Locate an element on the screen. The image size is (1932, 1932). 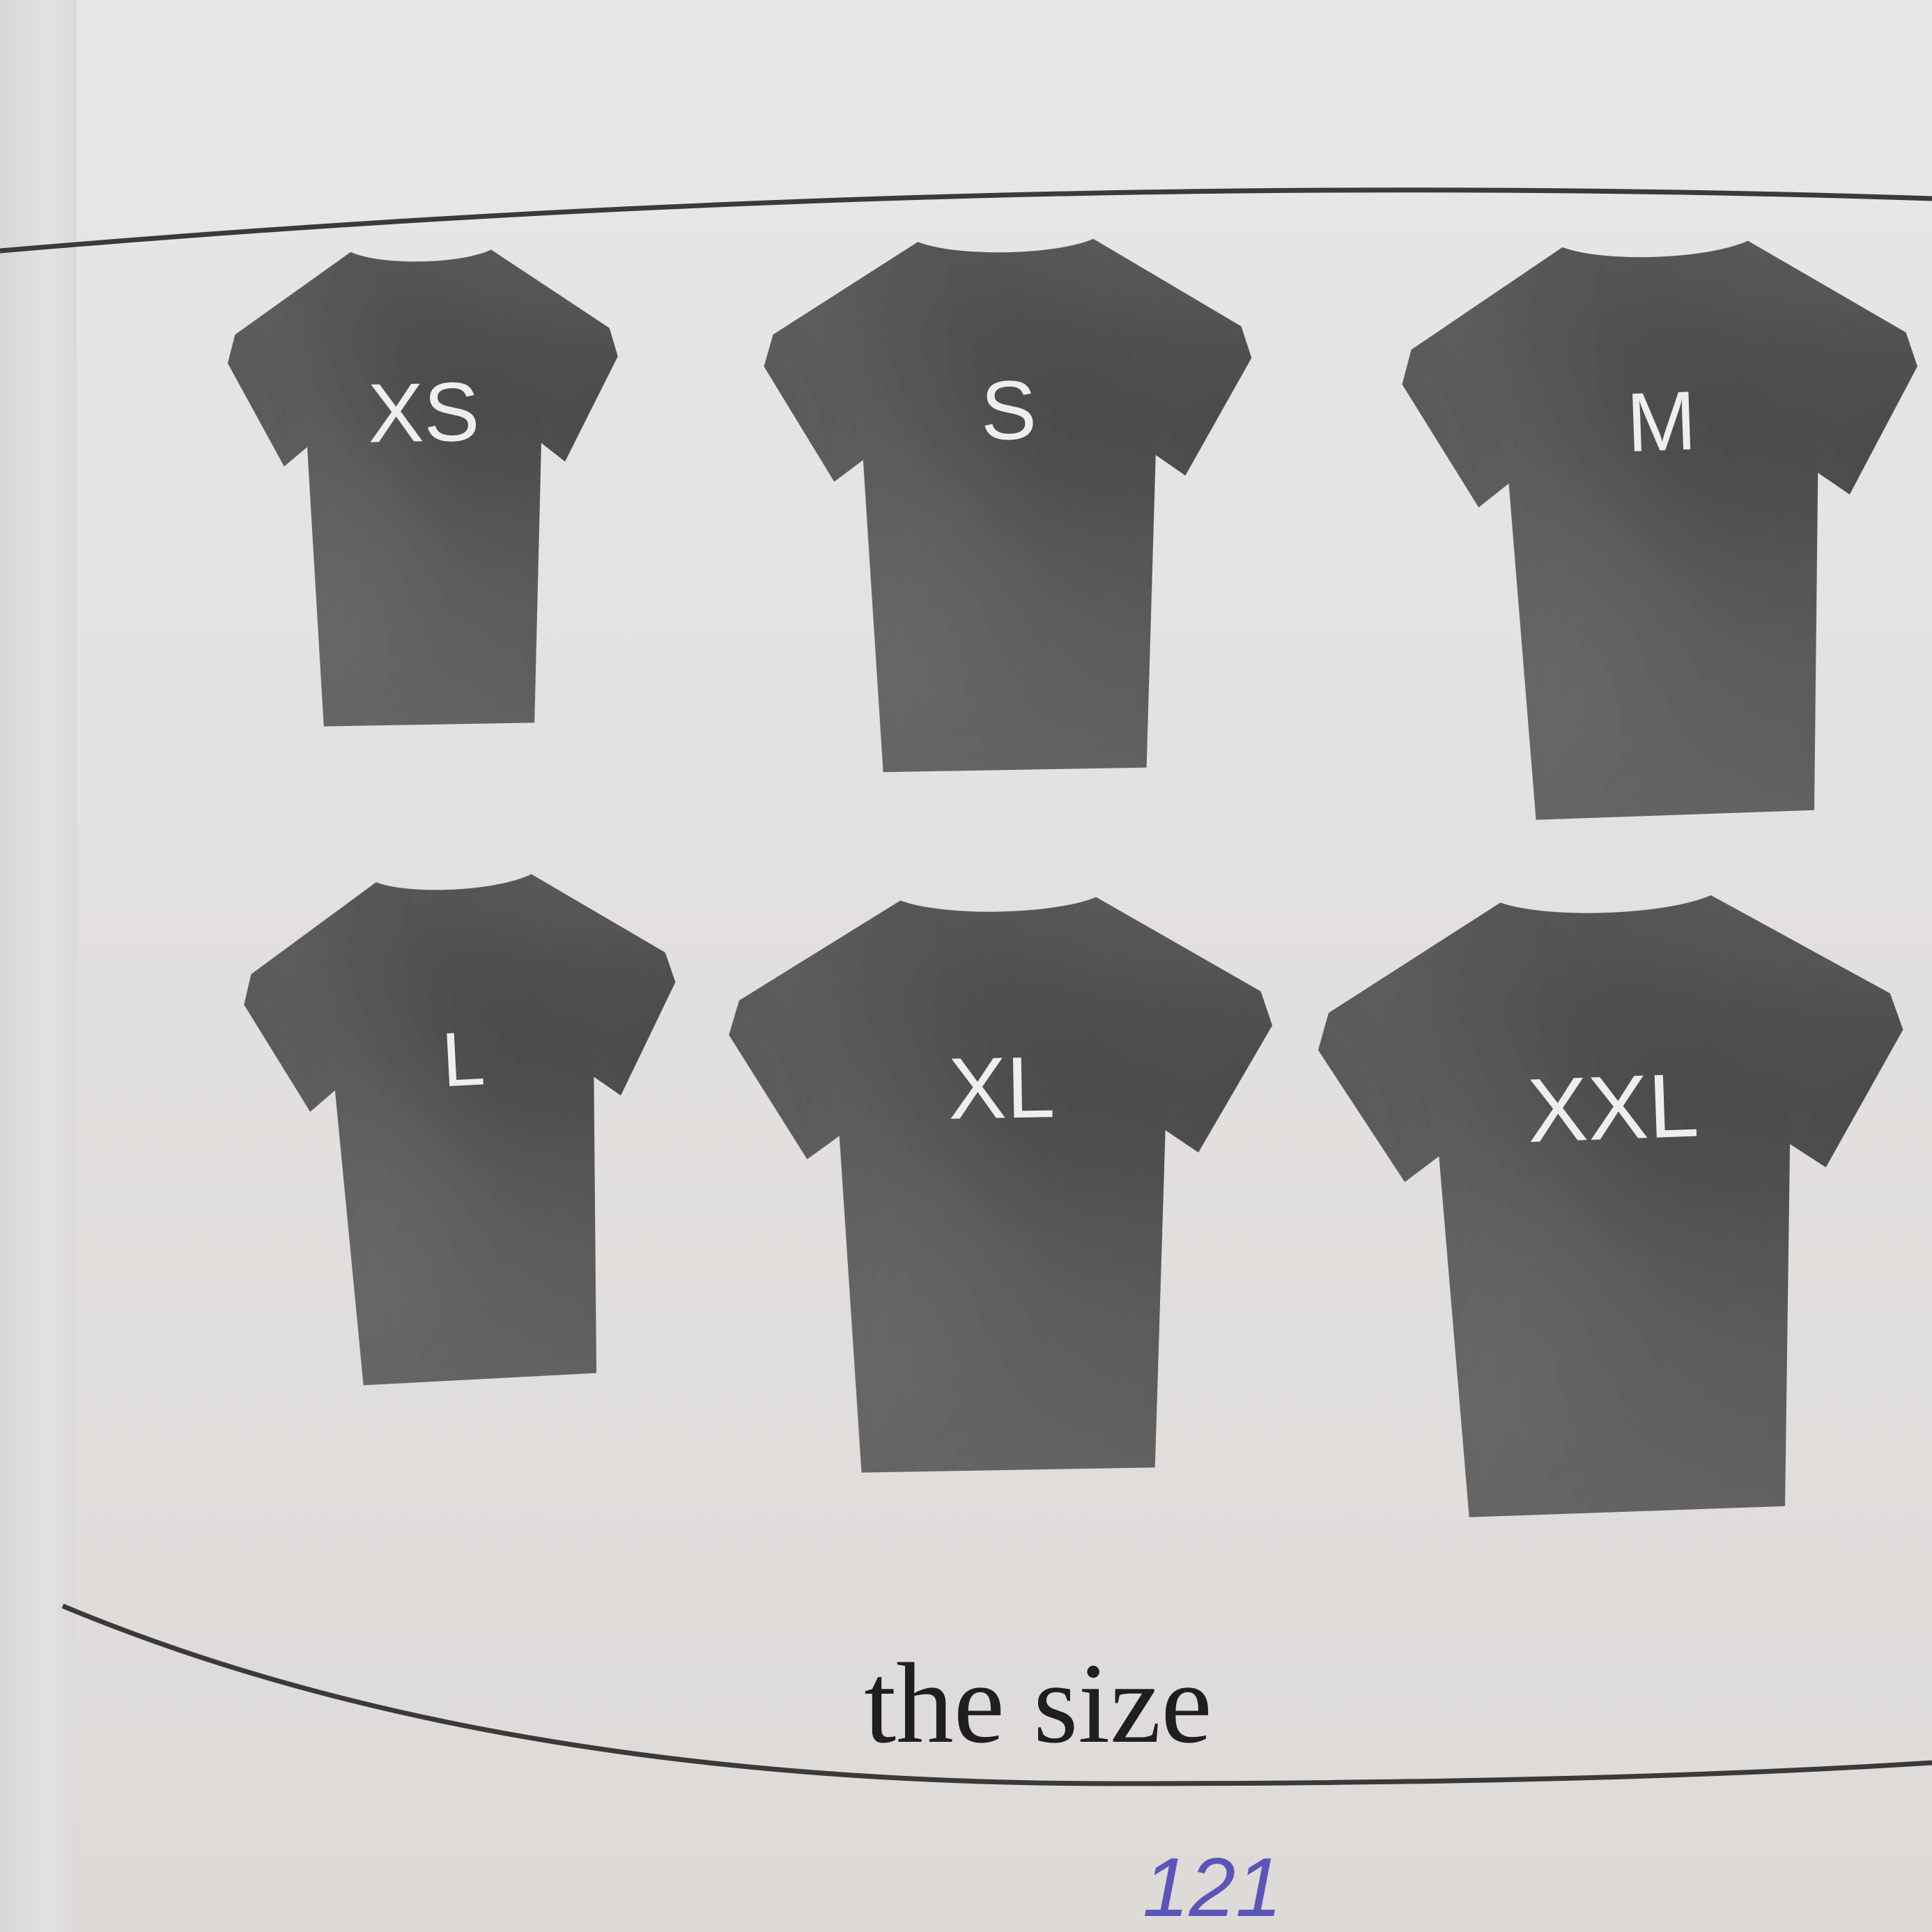
tshirt-l: L is located at coordinates (467, 1129).